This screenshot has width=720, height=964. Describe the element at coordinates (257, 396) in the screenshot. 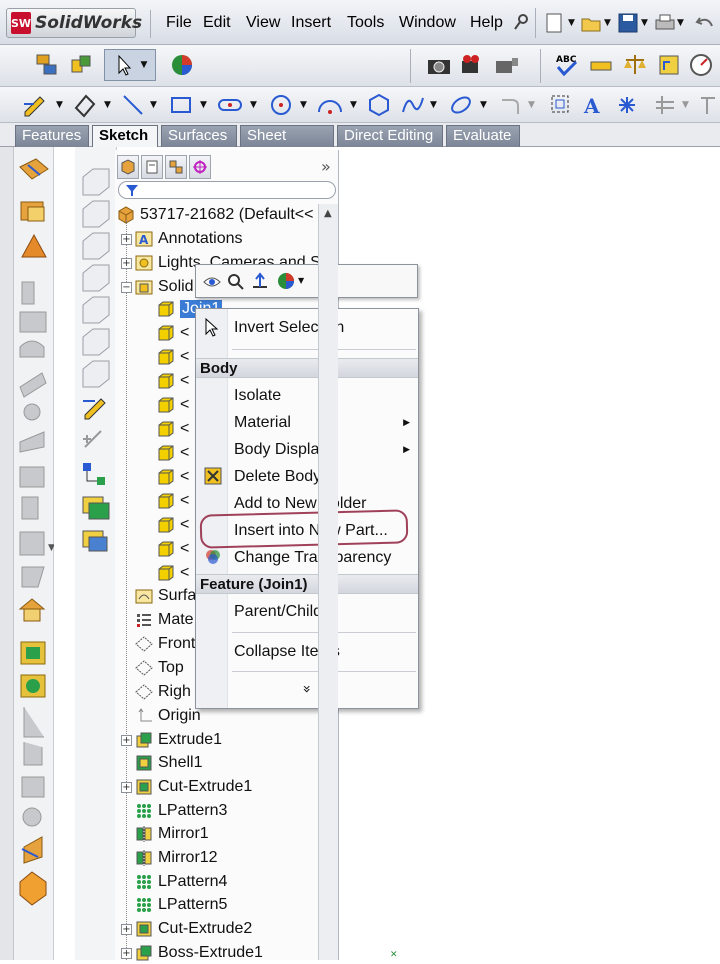

I see `menu-item-isolate: Isolate` at that location.